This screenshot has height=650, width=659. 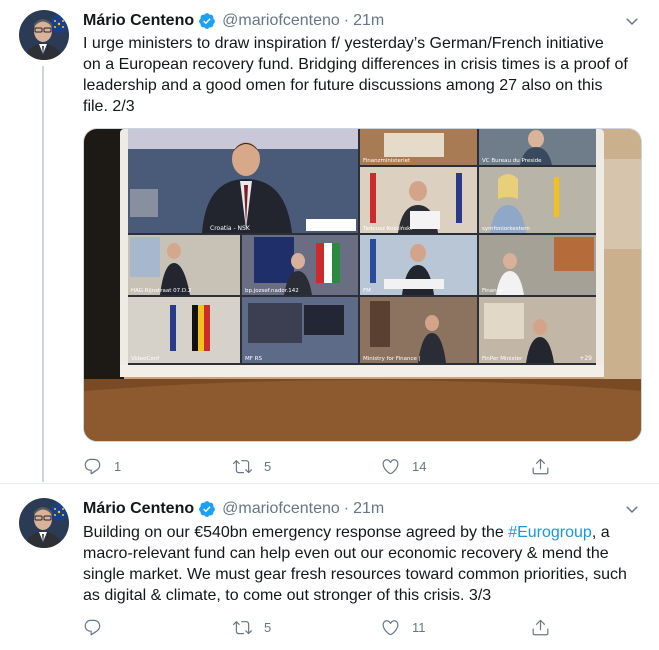 What do you see at coordinates (43, 274) in the screenshot?
I see `thread-connector-line` at bounding box center [43, 274].